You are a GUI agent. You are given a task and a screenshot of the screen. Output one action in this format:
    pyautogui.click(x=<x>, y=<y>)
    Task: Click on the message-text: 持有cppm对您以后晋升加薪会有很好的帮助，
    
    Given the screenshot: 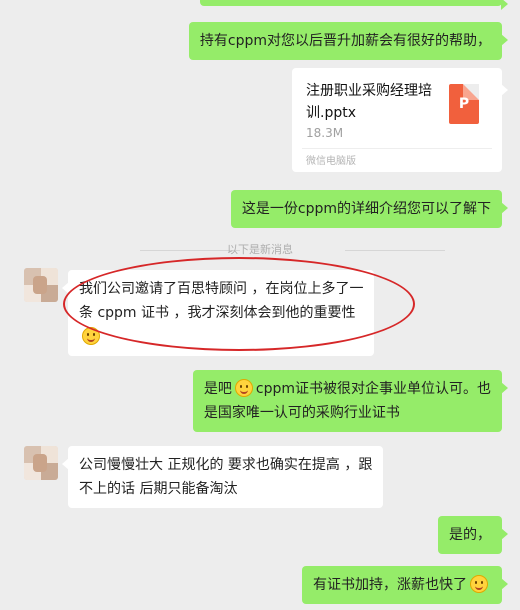 What is the action you would take?
    pyautogui.click(x=345, y=41)
    